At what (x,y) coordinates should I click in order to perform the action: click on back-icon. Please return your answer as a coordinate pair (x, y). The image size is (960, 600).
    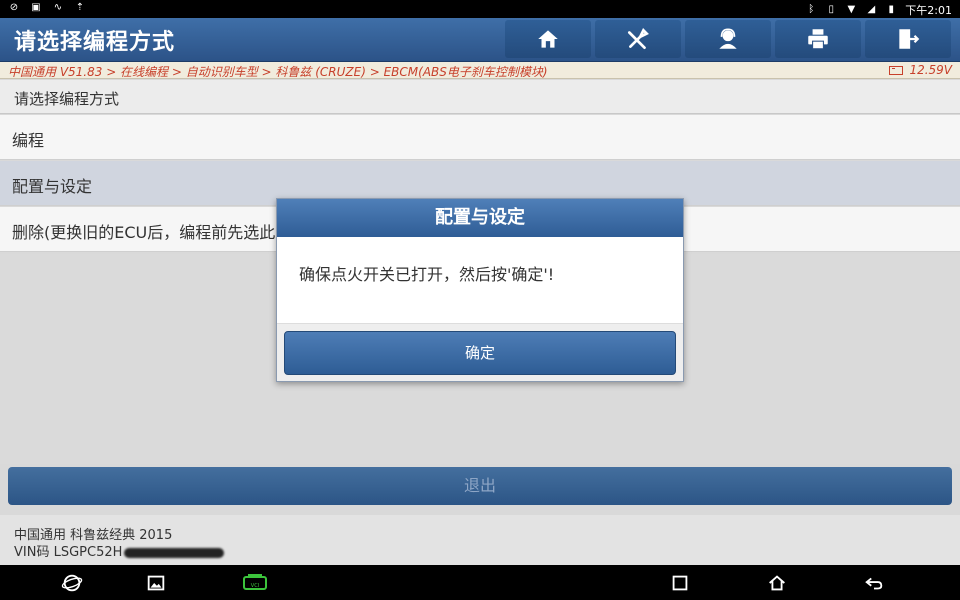
    Looking at the image, I should click on (874, 583).